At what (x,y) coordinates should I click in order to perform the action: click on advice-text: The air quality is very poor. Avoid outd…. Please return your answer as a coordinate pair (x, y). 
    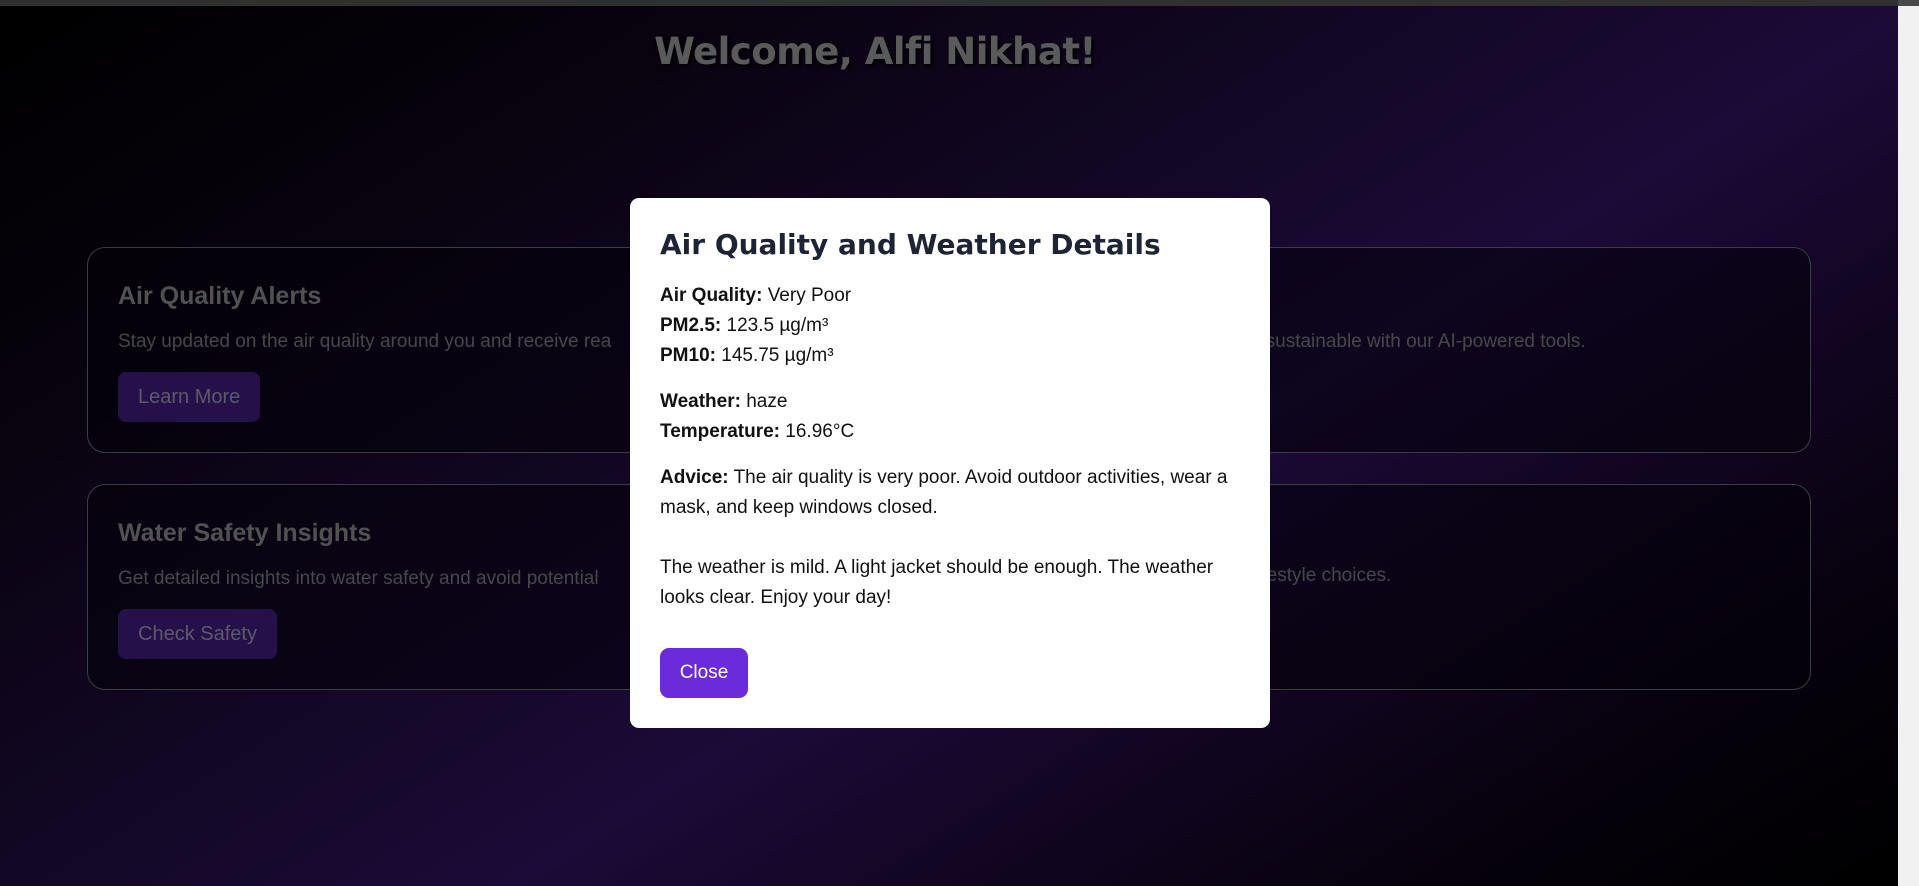
    Looking at the image, I should click on (944, 492).